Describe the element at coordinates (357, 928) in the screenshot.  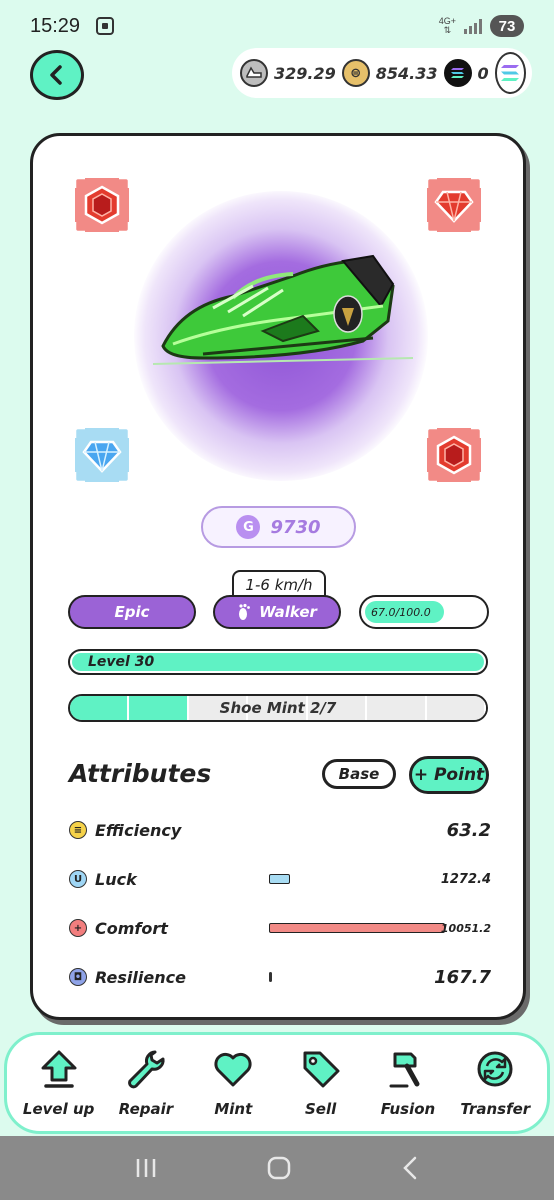
I see `comfort-bar` at that location.